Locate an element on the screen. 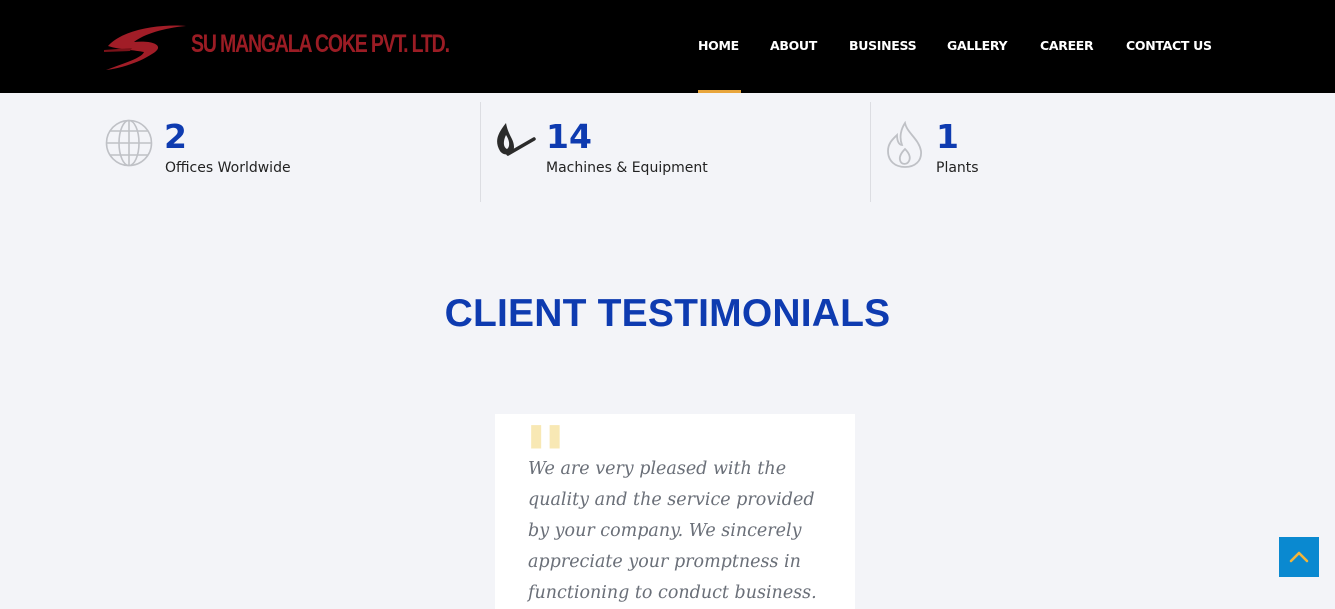  globe-icon is located at coordinates (129, 145).